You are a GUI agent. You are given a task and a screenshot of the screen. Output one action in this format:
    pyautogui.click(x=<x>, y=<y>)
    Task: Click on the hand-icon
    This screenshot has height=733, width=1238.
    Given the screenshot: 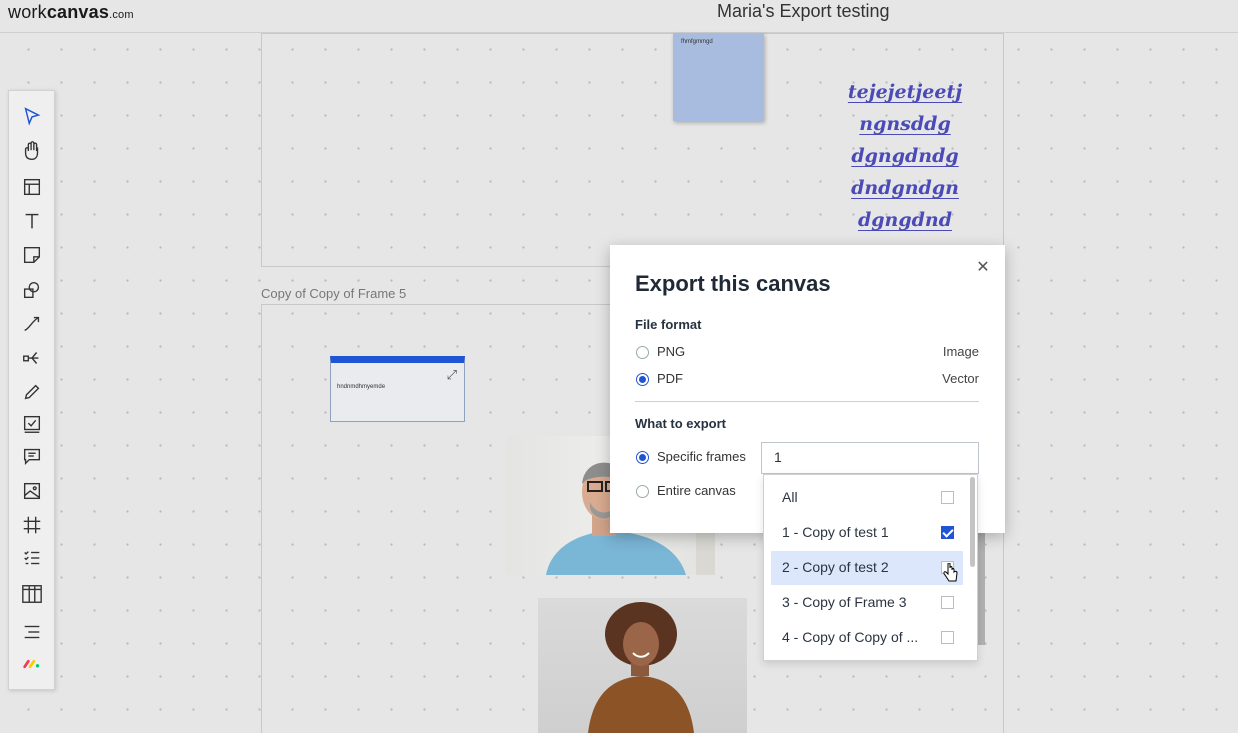 What is the action you would take?
    pyautogui.click(x=32, y=151)
    